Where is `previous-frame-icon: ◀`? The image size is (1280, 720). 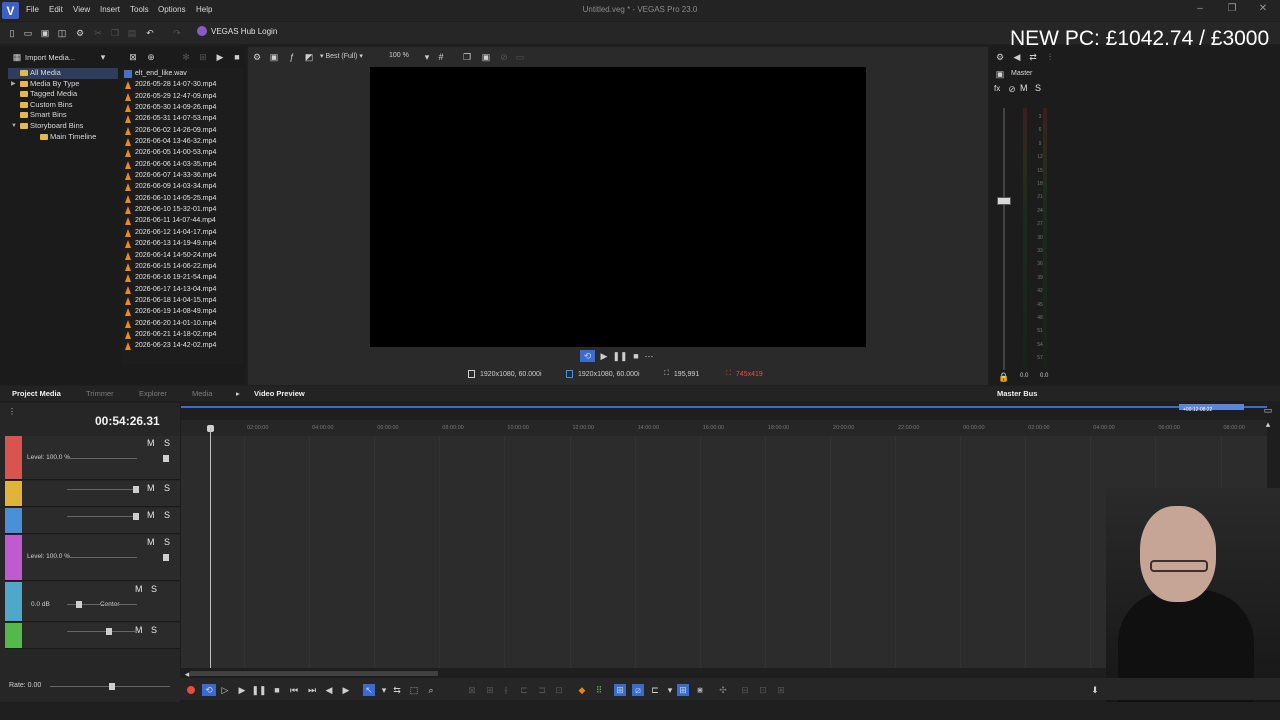 previous-frame-icon: ◀ is located at coordinates (329, 690).